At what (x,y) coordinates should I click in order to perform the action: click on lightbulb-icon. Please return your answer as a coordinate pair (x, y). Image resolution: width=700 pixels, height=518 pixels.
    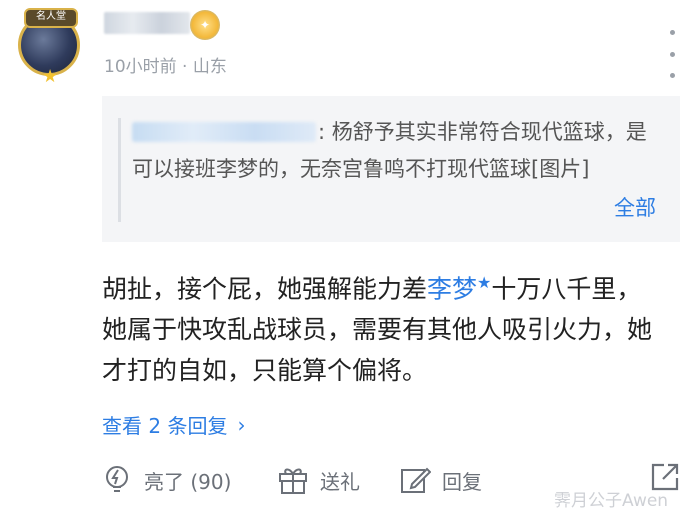
    Looking at the image, I should click on (117, 480).